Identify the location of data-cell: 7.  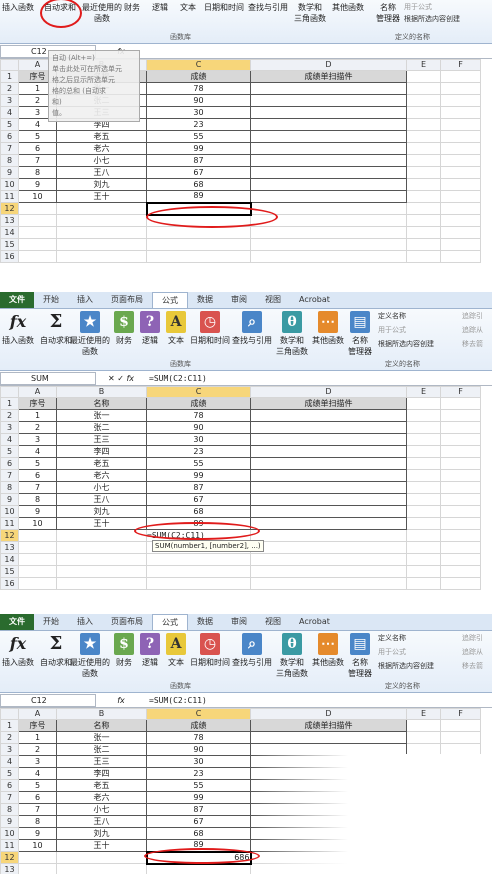
(37, 809).